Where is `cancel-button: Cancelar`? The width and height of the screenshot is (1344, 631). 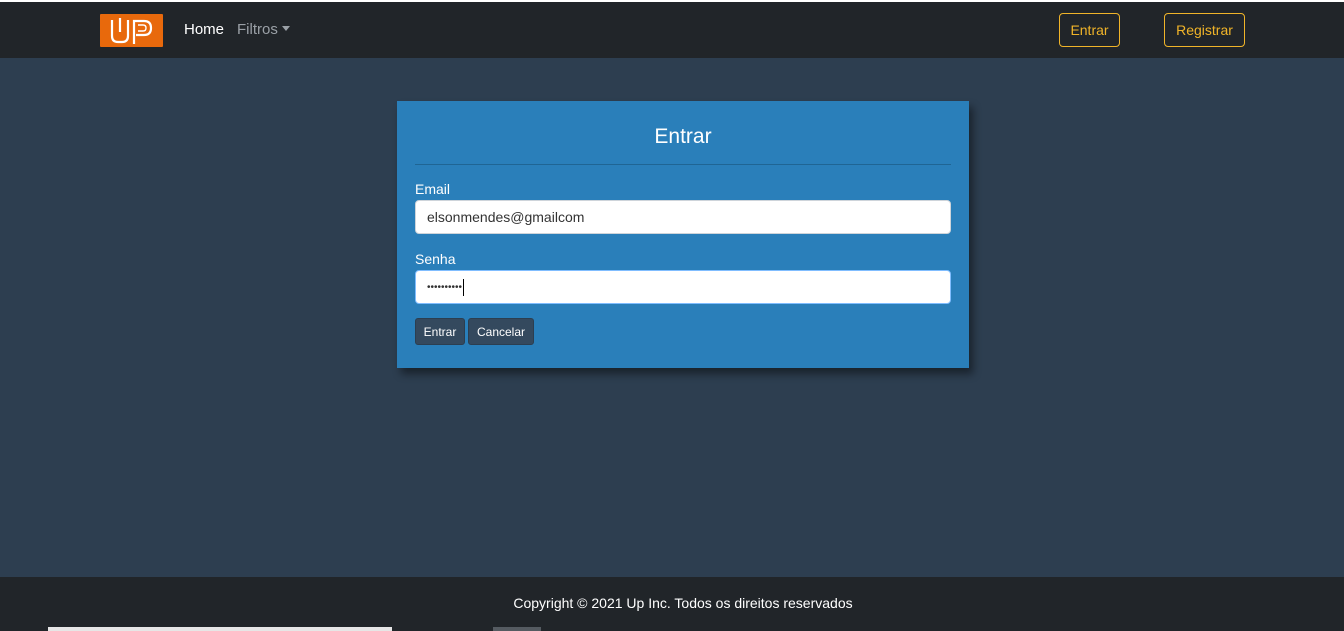 cancel-button: Cancelar is located at coordinates (501, 331).